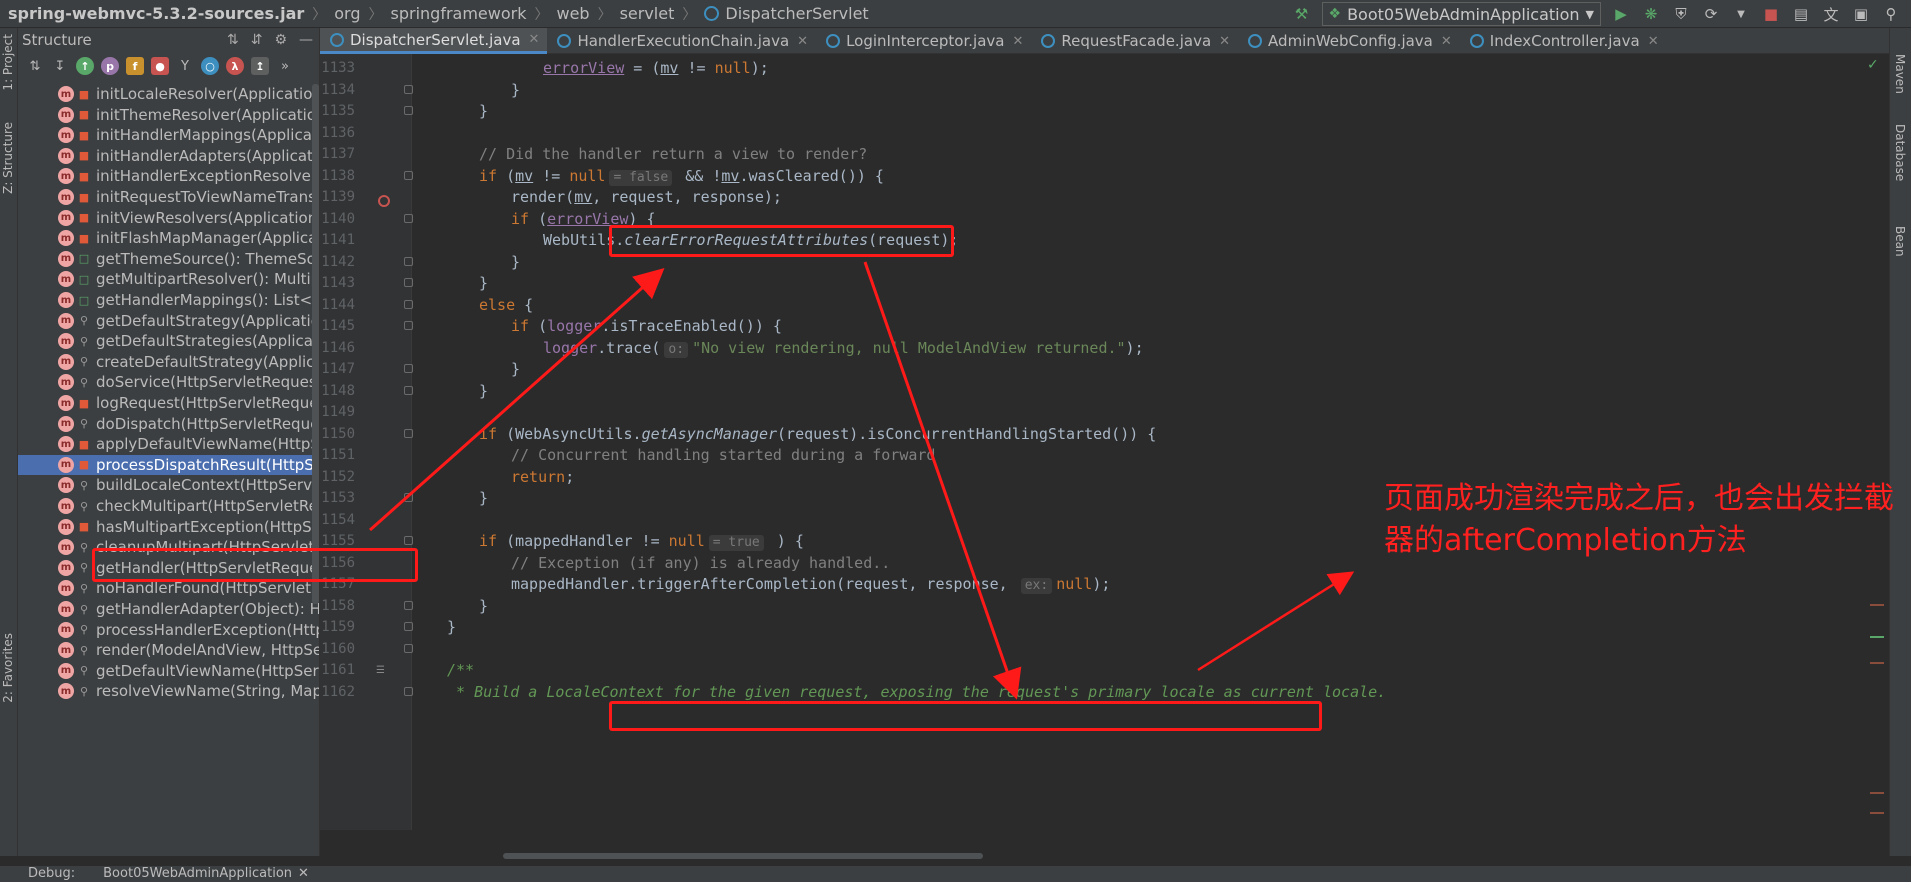  Describe the element at coordinates (1639, 519) in the screenshot. I see `annotation-note: 页面成功渲染完成之后，也会出发拦截器的afterCompletion方法` at that location.